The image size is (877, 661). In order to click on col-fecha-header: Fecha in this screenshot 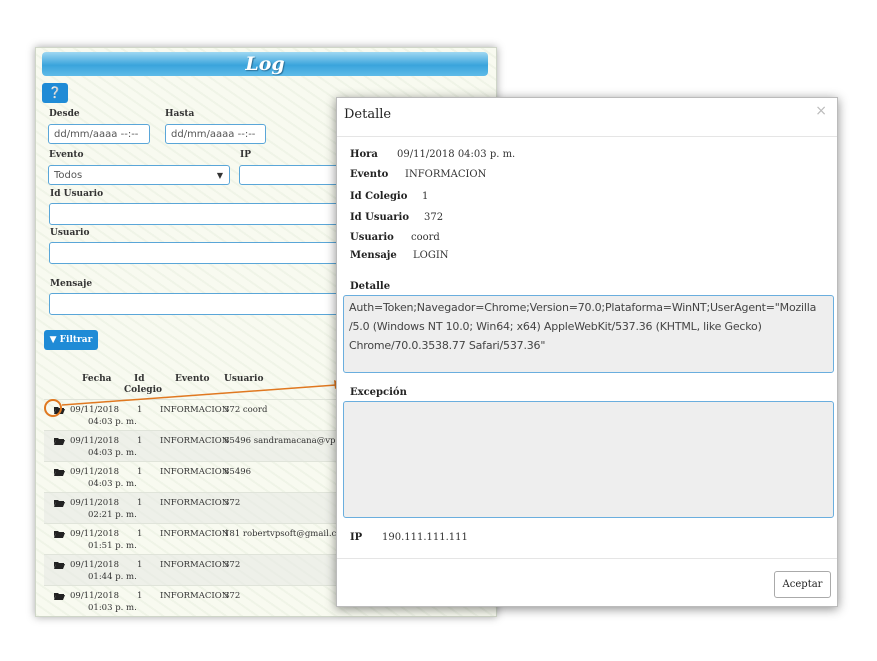, I will do `click(97, 379)`.